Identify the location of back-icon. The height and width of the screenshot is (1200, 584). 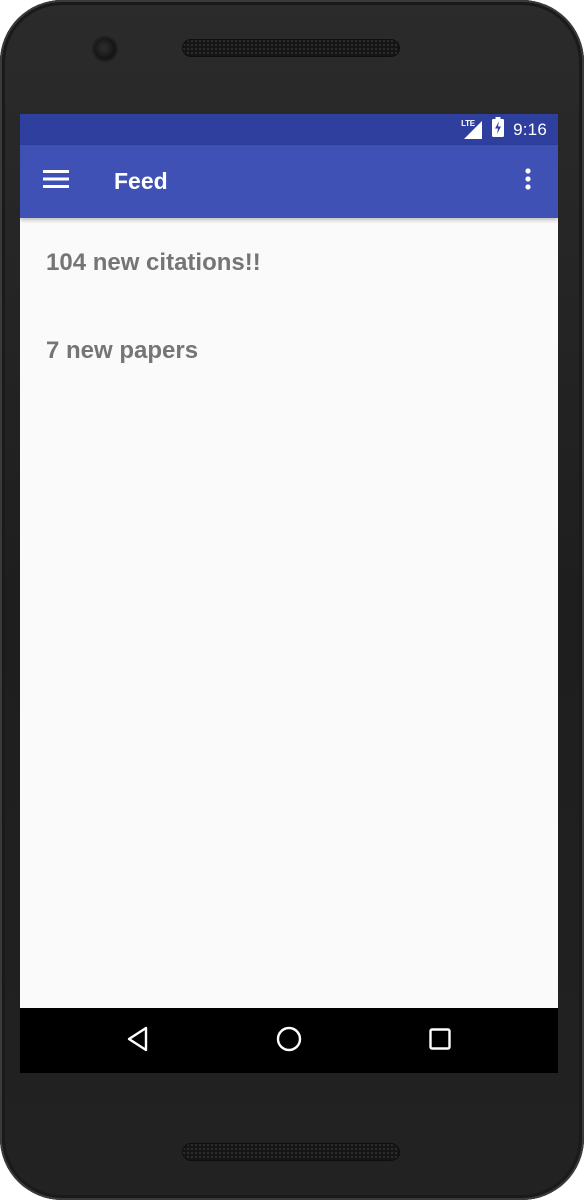
(138, 1041).